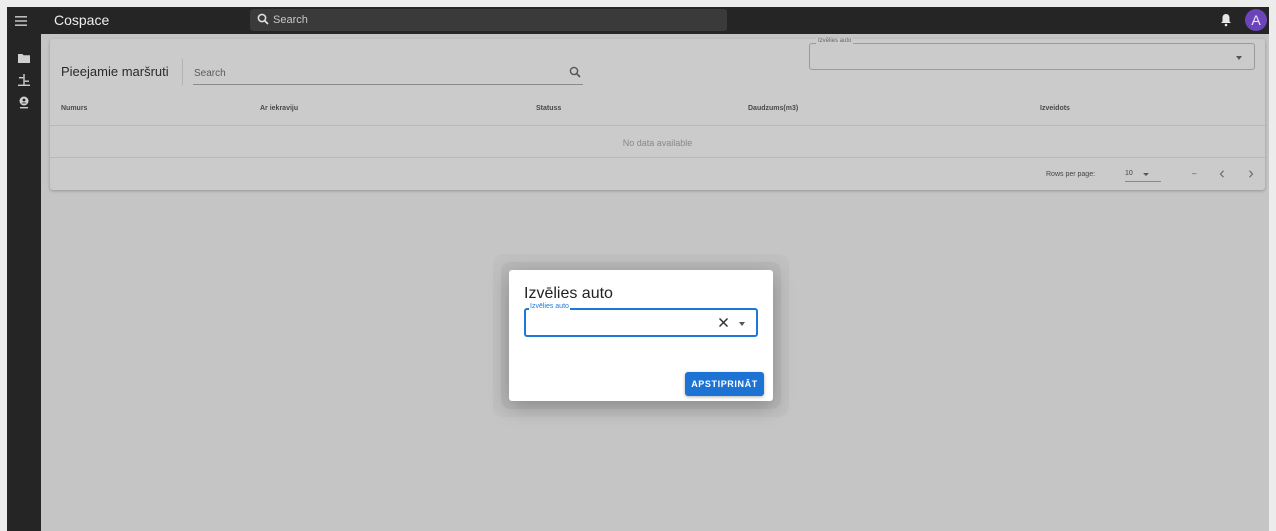 This screenshot has width=1276, height=531. Describe the element at coordinates (723, 322) in the screenshot. I see `close-icon` at that location.